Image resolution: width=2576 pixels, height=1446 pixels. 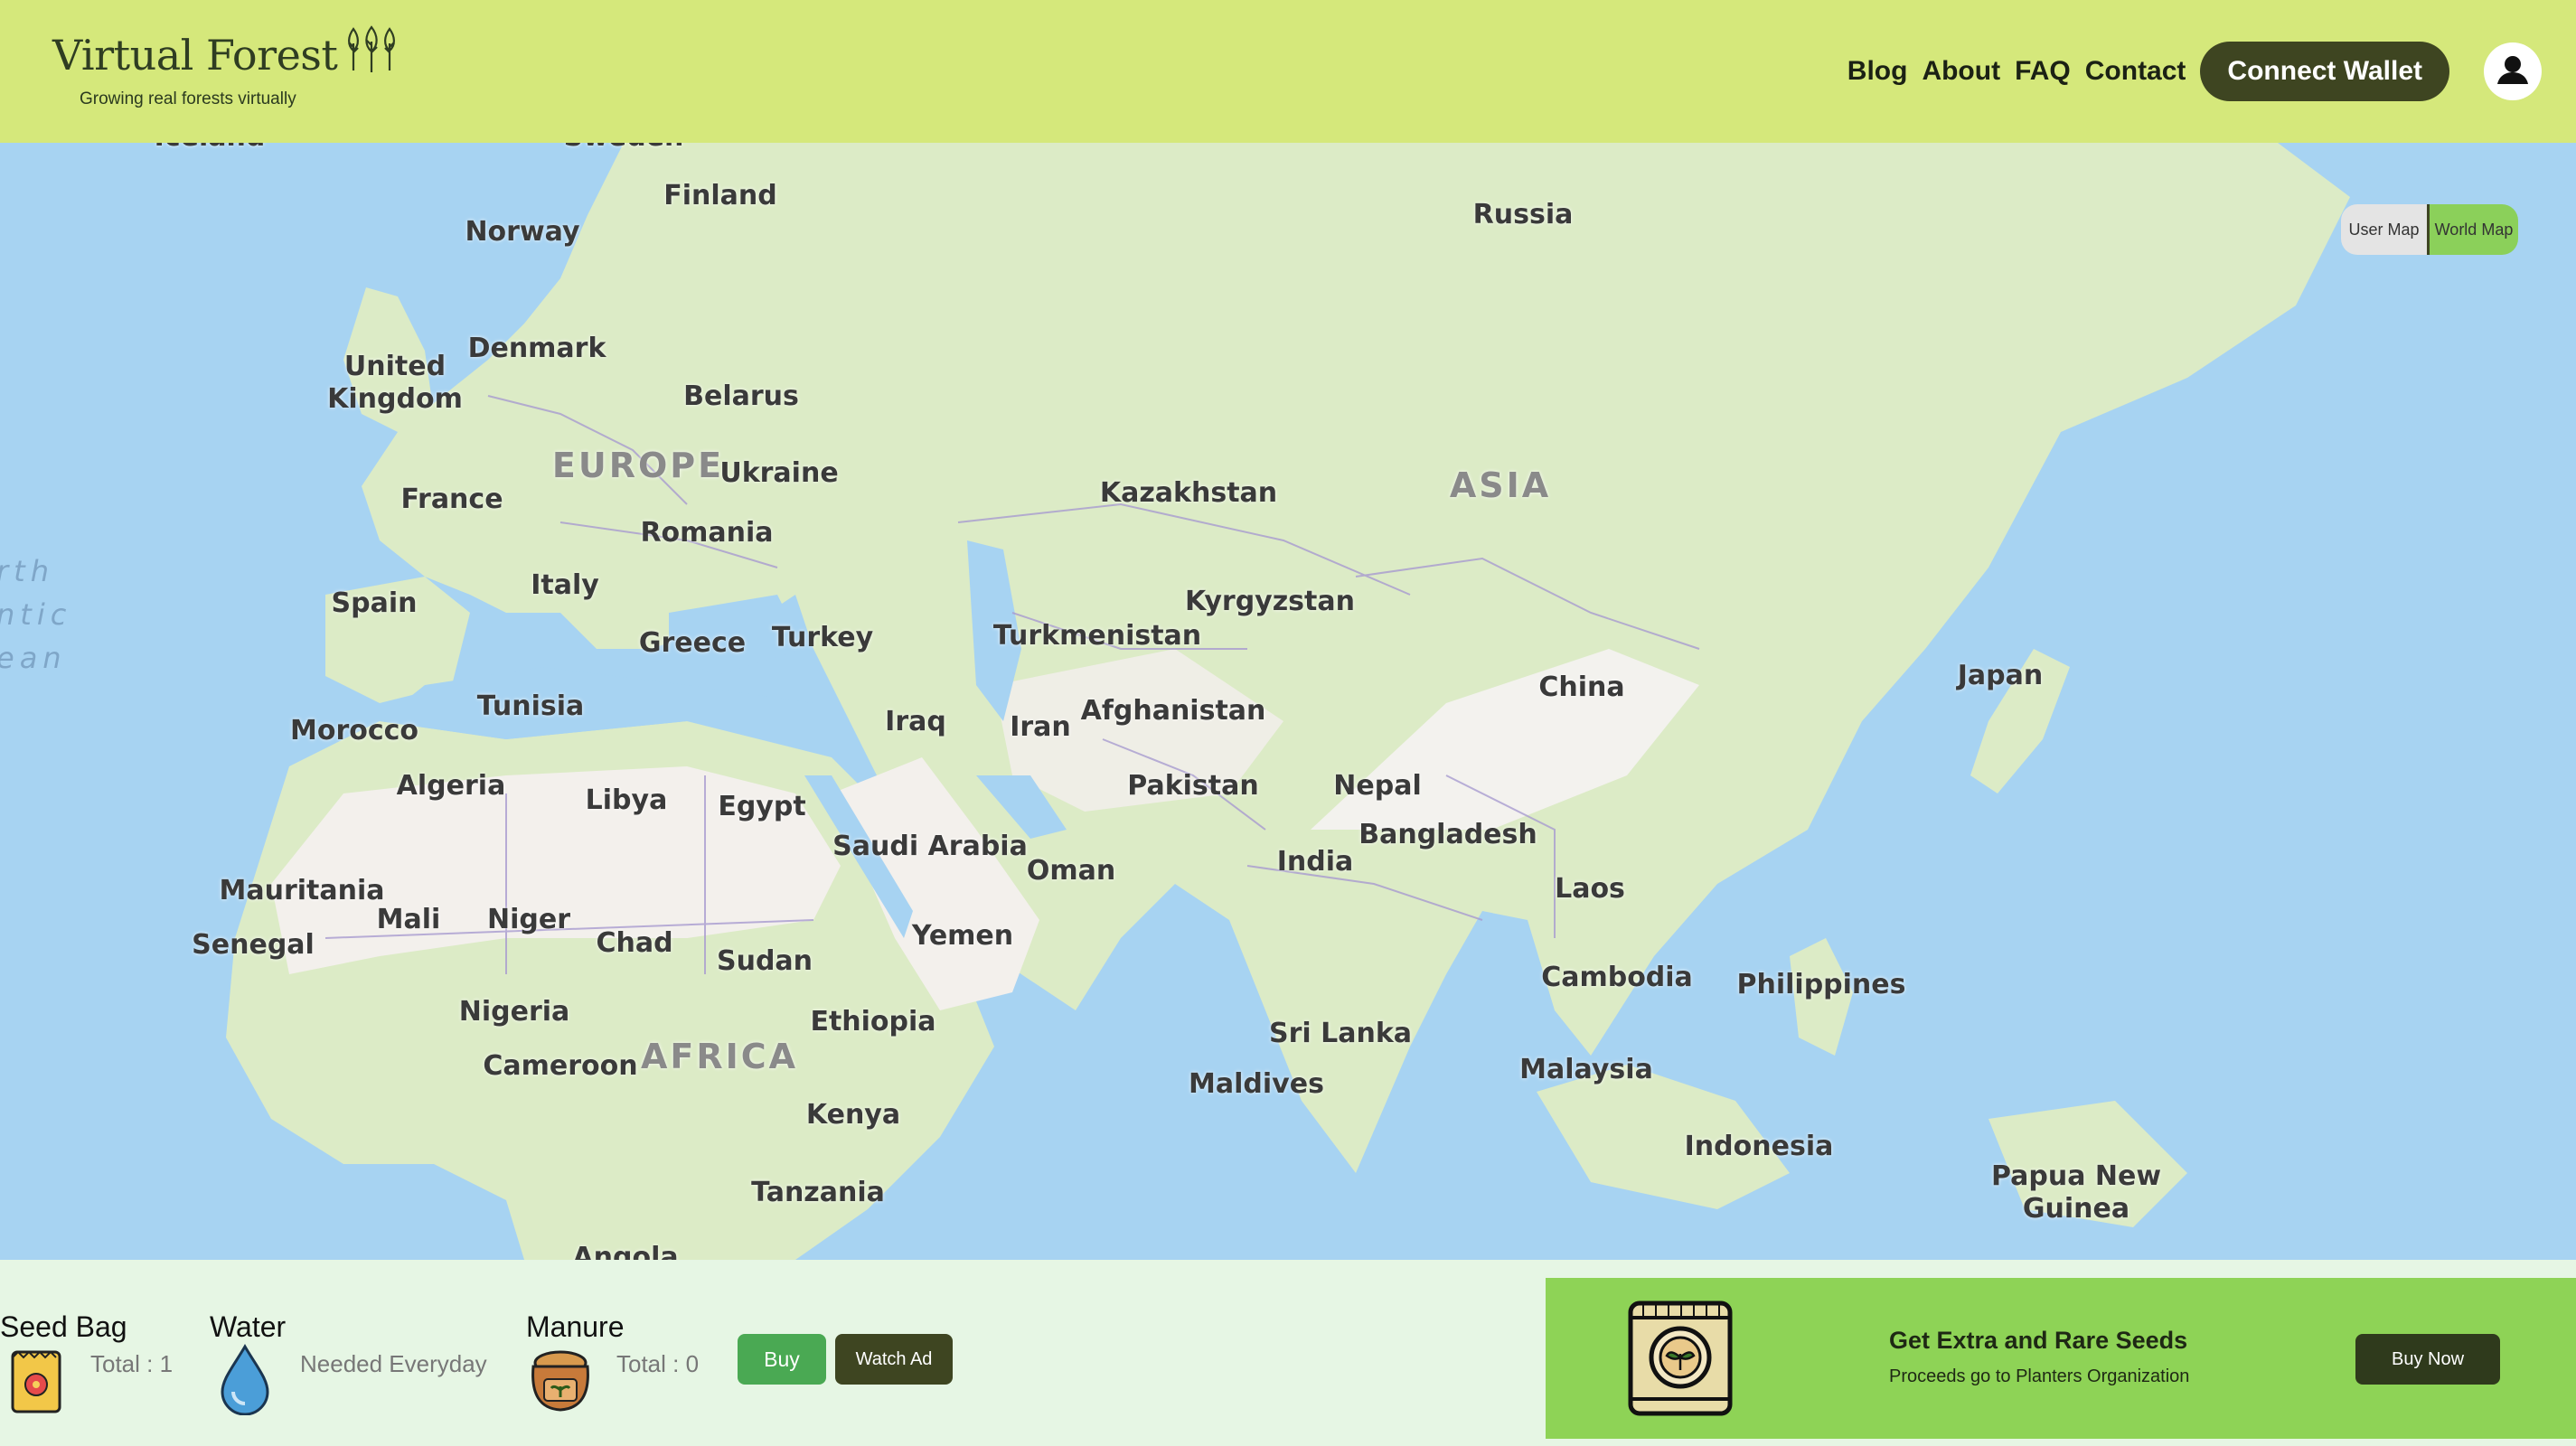 What do you see at coordinates (963, 936) in the screenshot?
I see `label-yemen: Yemen` at bounding box center [963, 936].